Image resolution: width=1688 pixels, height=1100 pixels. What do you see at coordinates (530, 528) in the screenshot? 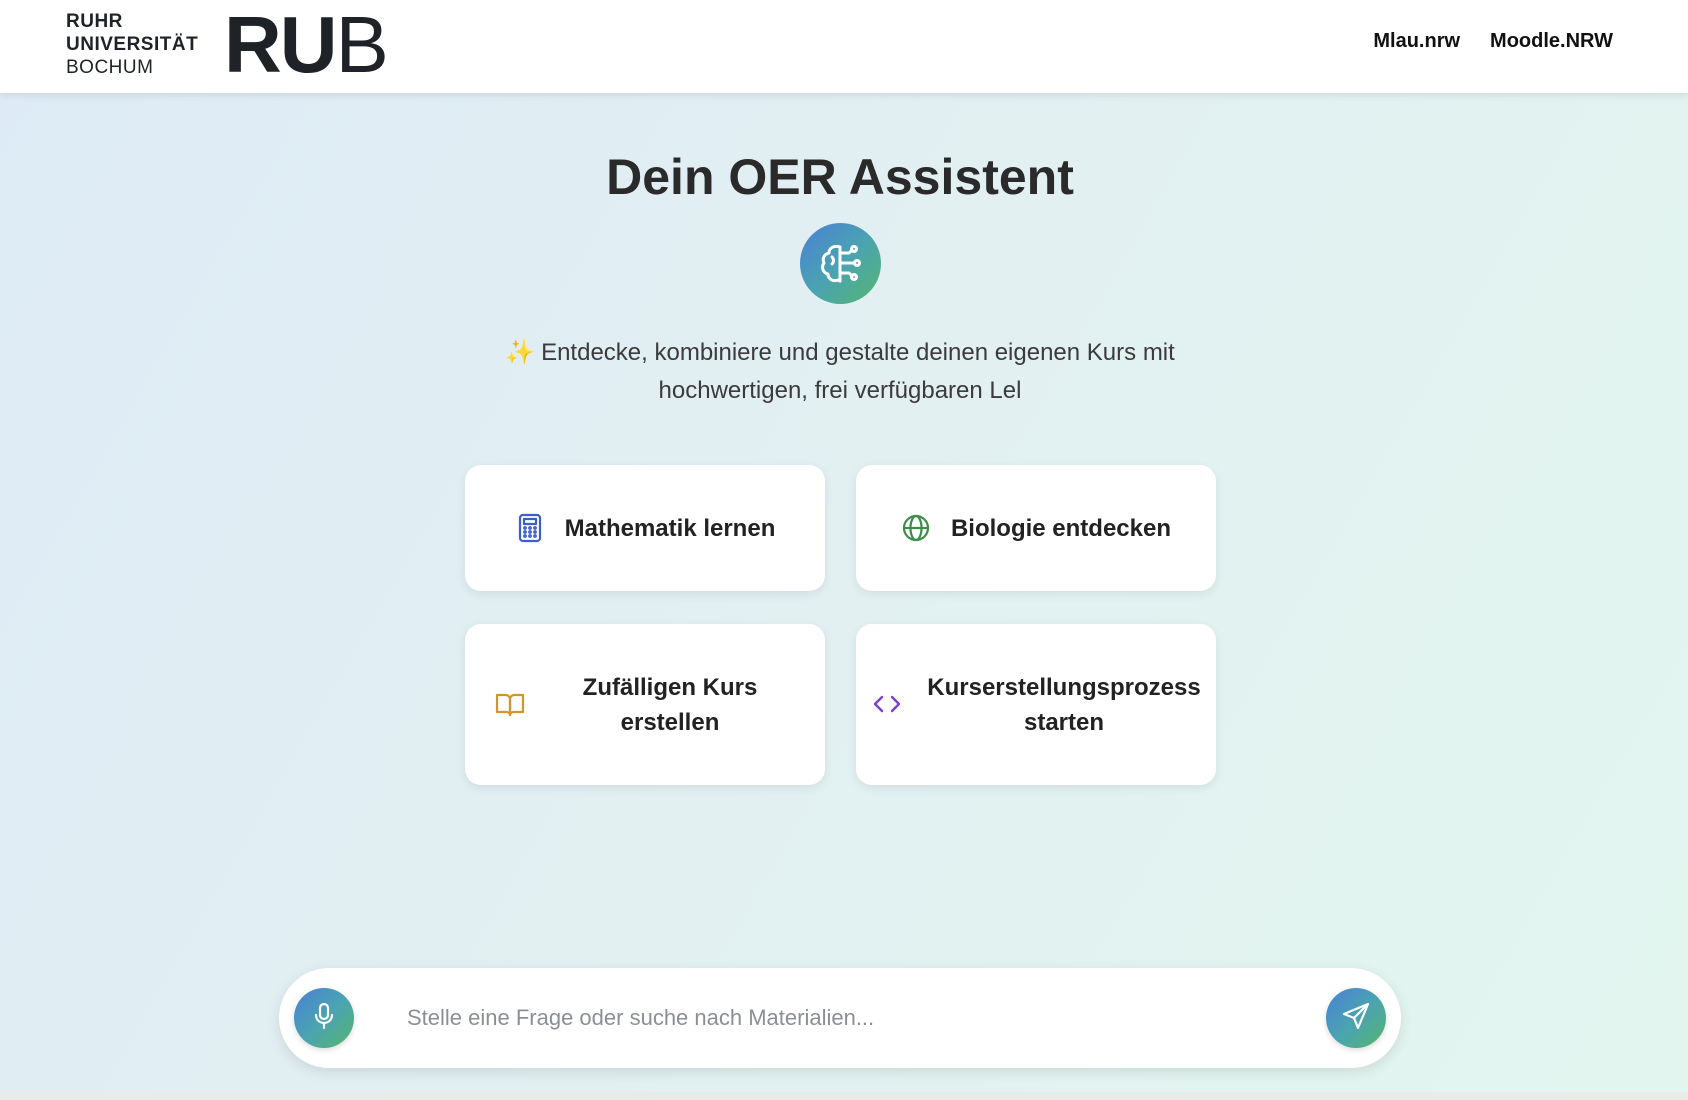
I see `calculator-icon` at bounding box center [530, 528].